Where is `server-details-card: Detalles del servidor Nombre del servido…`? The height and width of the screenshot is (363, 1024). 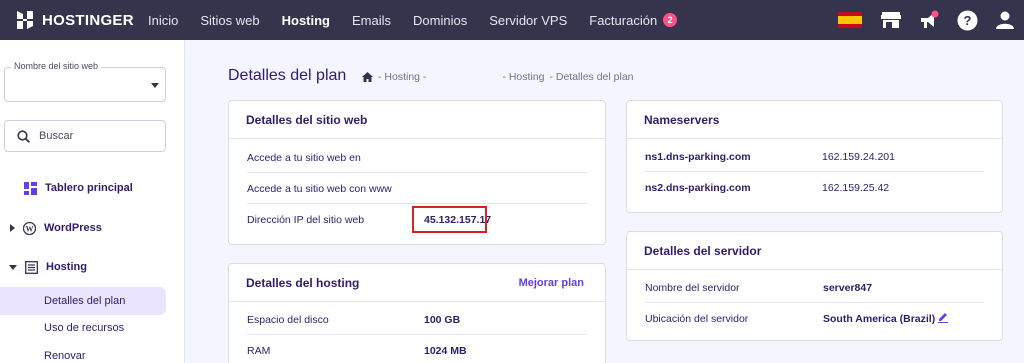
server-details-card: Detalles del servidor Nombre del servido… is located at coordinates (814, 286).